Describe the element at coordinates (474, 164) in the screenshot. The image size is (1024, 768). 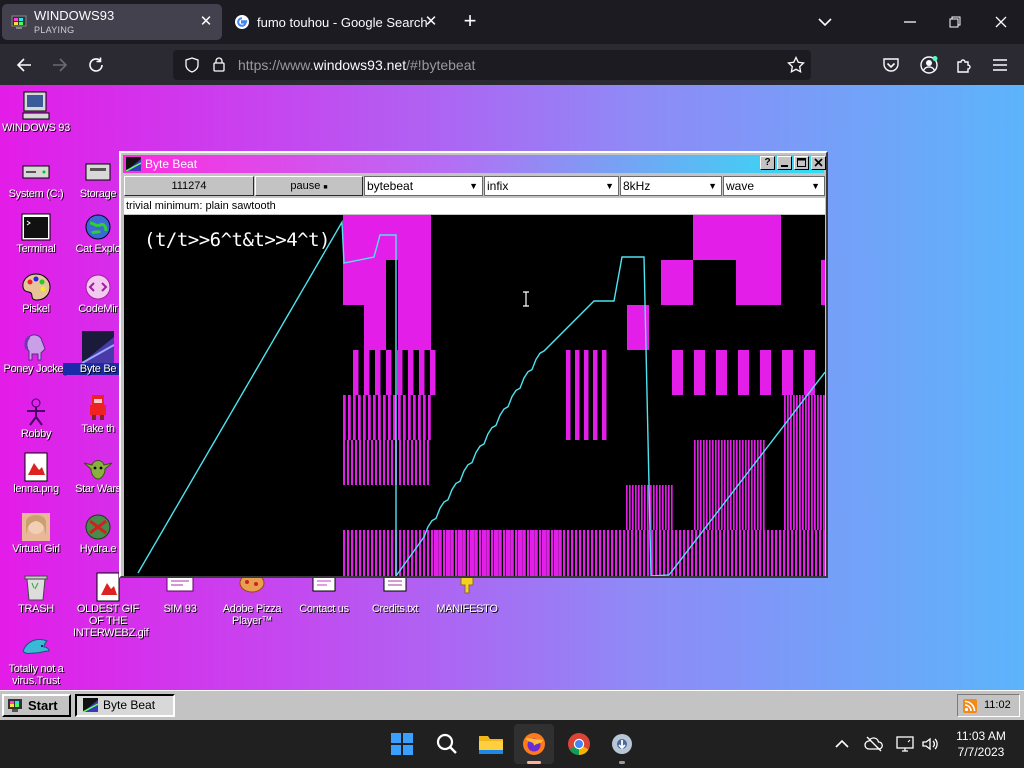
I see `window-titlebar: Byte Beat ?` at that location.